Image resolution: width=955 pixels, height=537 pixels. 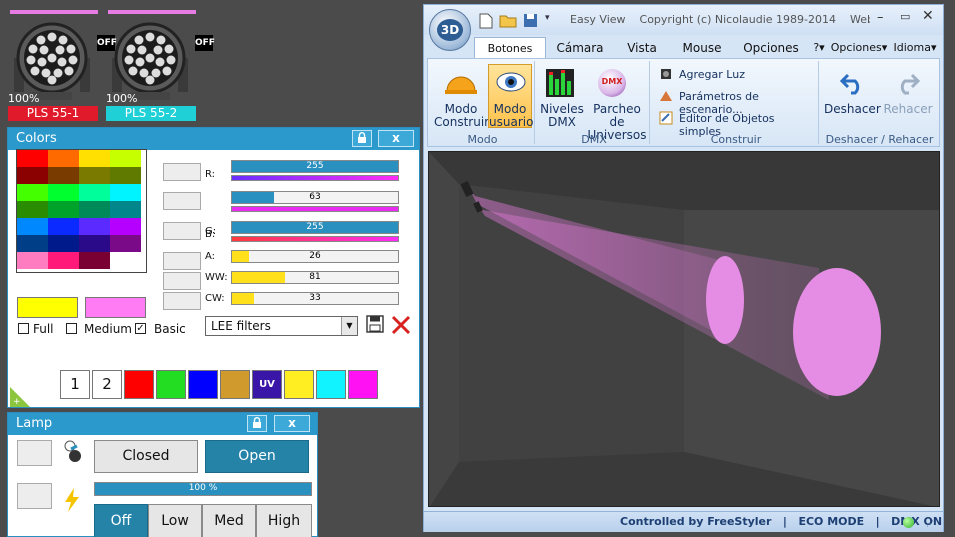 What do you see at coordinates (401, 325) in the screenshot?
I see `delete-icon` at bounding box center [401, 325].